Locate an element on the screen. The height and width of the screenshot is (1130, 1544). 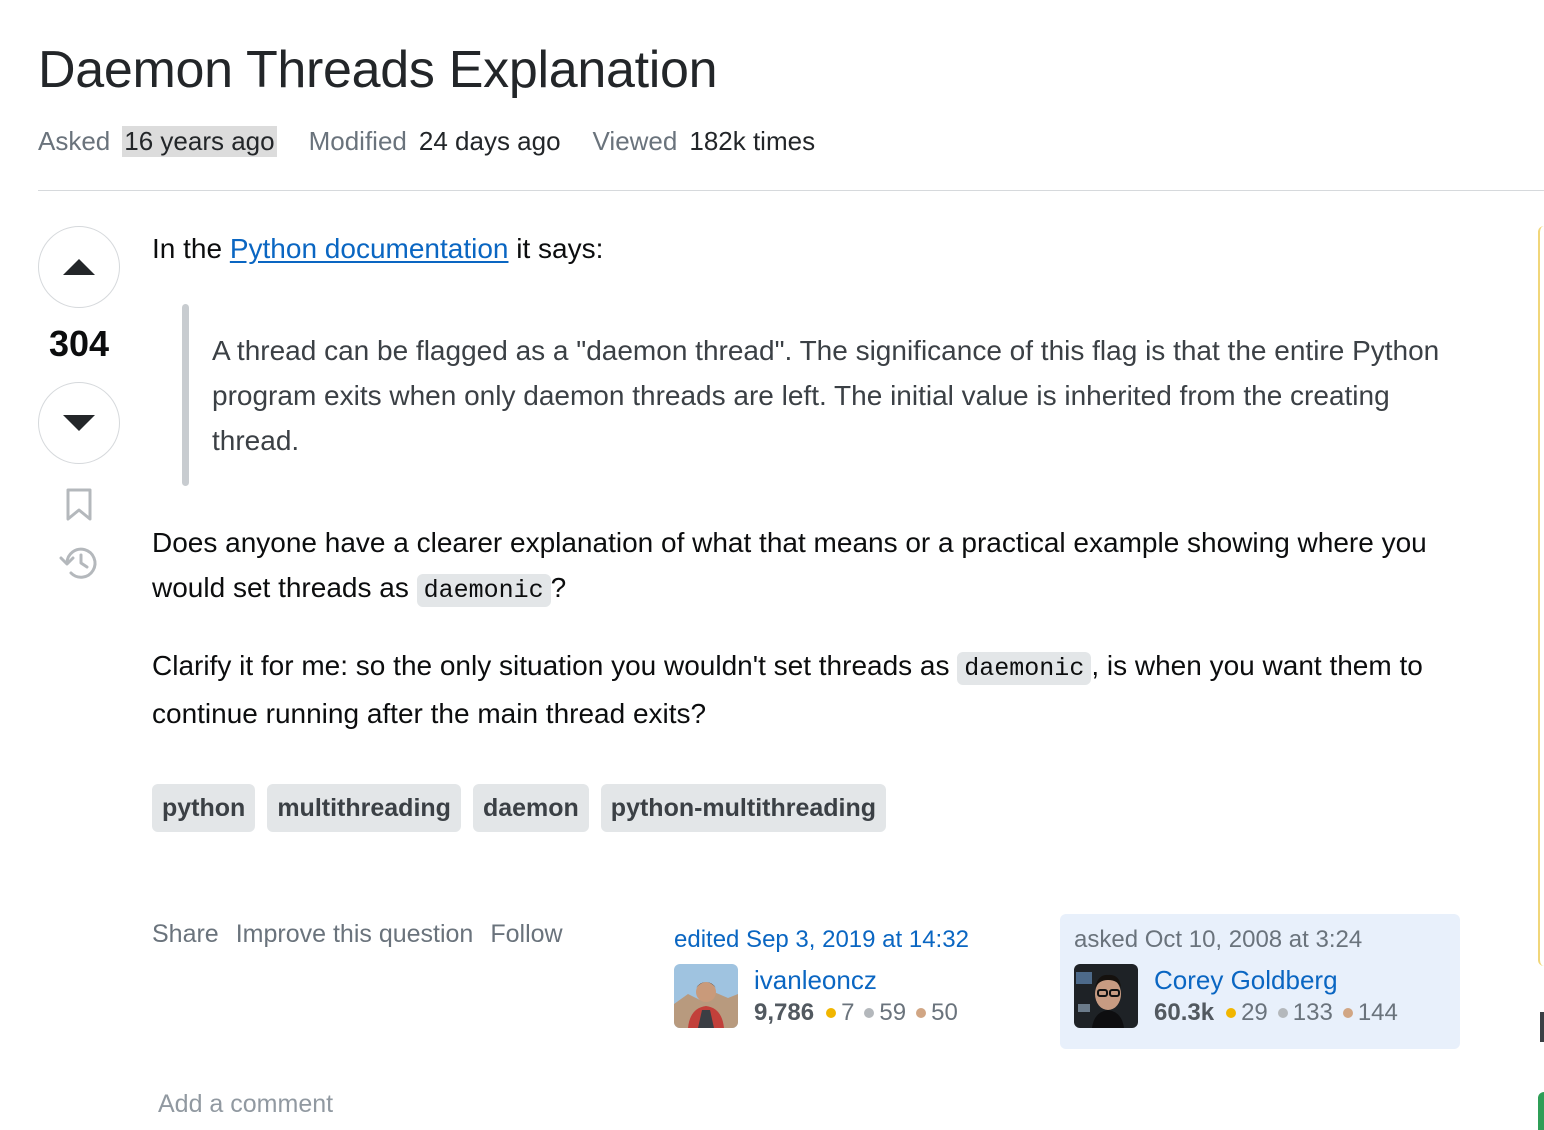
header-divider is located at coordinates (791, 190).